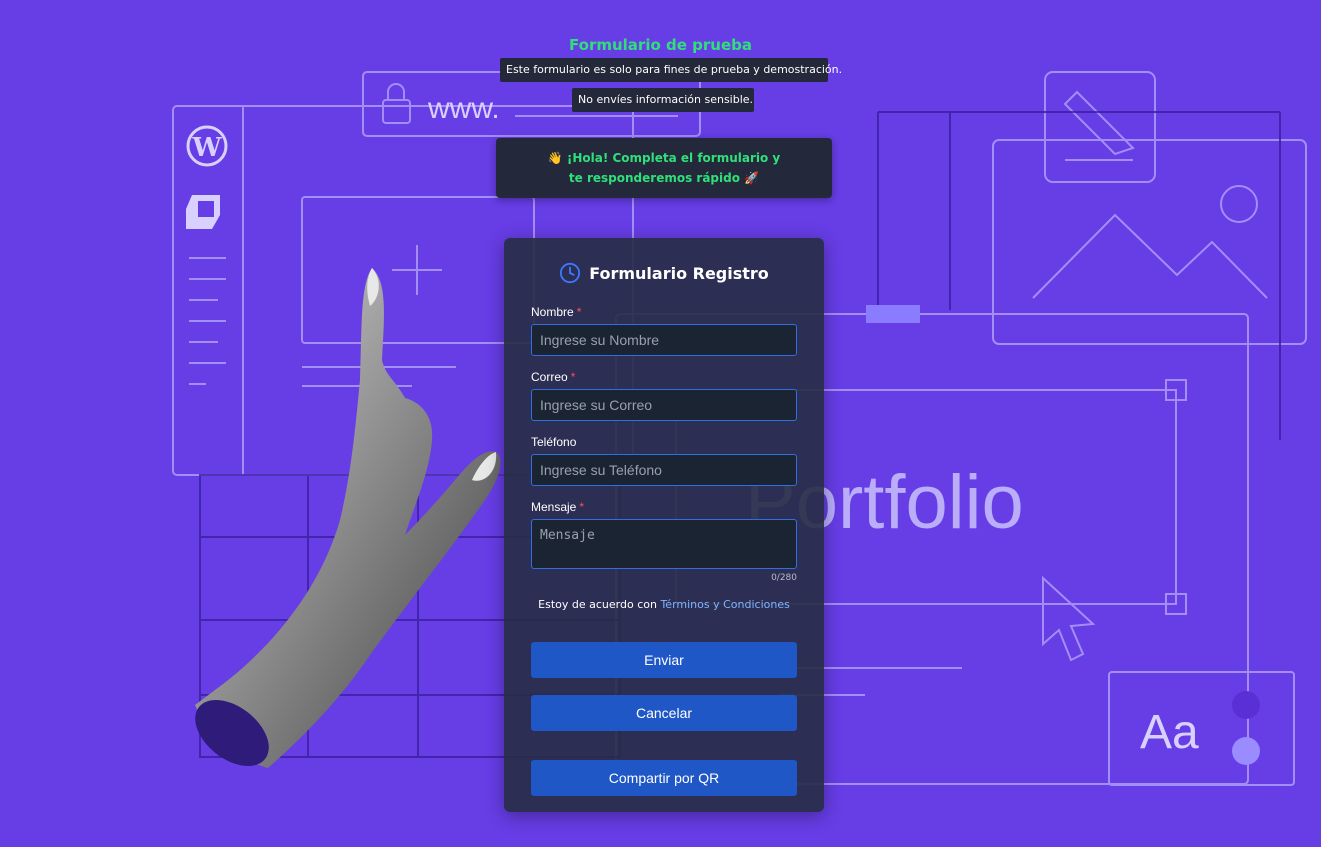  I want to click on clock-icon, so click(570, 273).